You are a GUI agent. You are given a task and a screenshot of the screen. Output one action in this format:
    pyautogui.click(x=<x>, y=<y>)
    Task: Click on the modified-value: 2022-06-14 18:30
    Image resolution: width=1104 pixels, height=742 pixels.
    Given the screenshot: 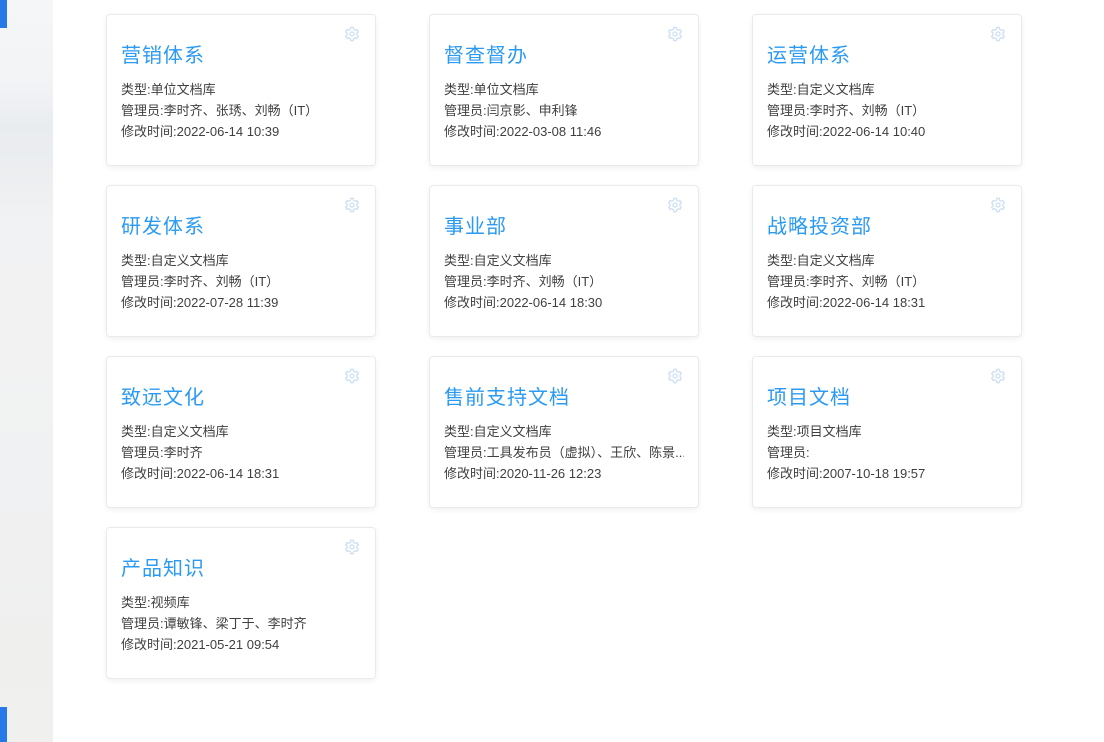 What is the action you would take?
    pyautogui.click(x=551, y=302)
    